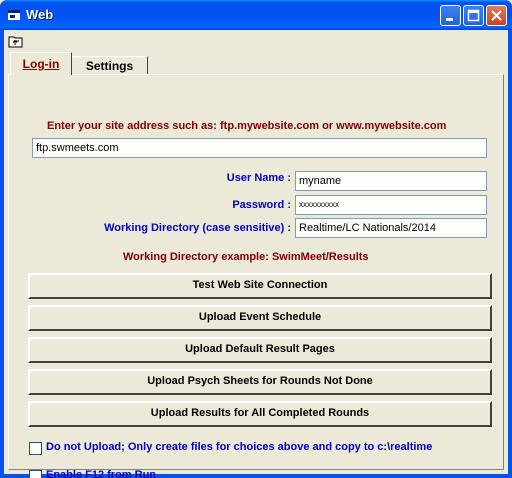  I want to click on tab-login-label: Log-in, so click(41, 64).